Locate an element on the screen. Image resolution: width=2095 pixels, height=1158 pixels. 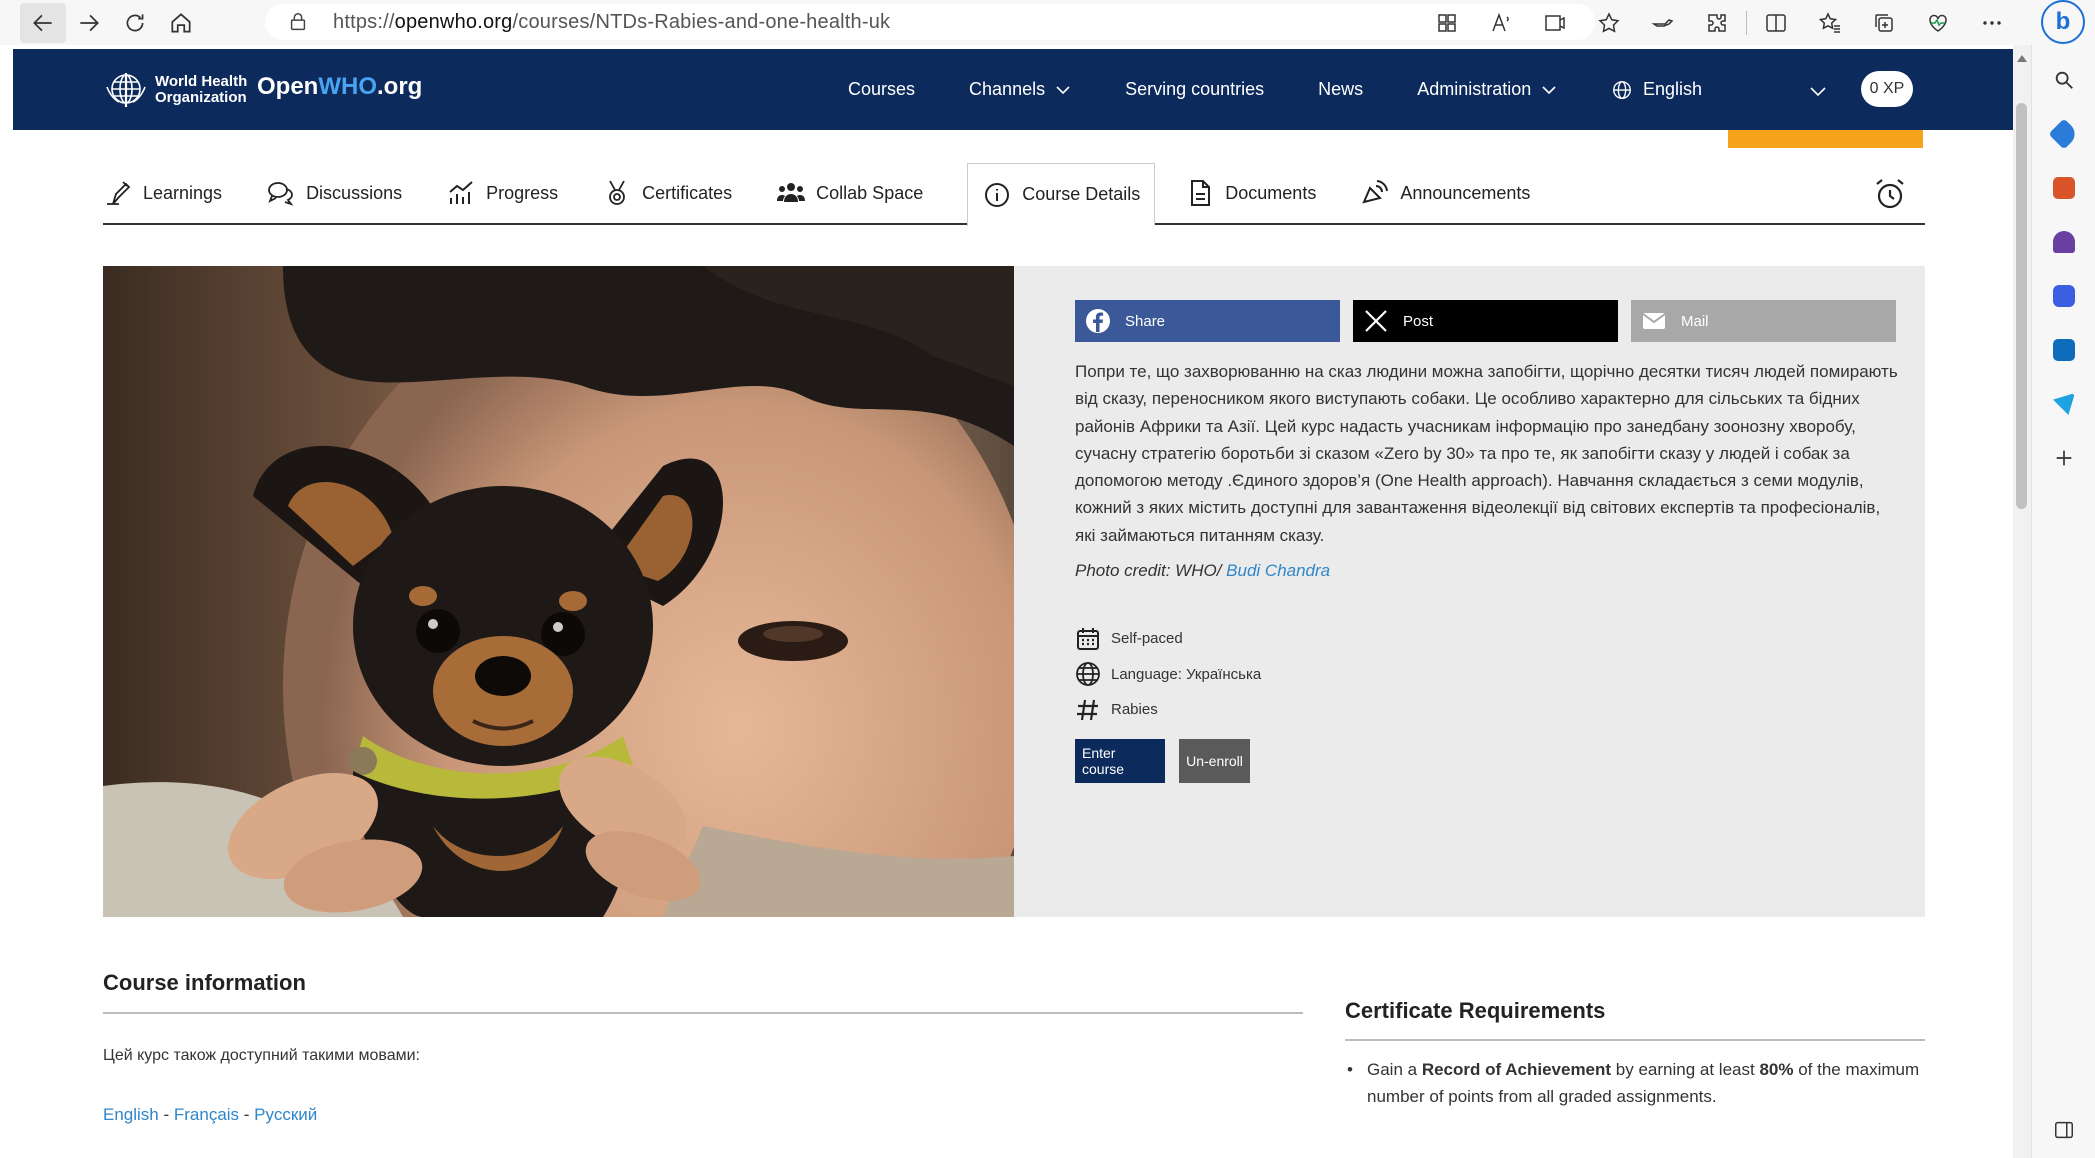
nav-serving-countries: Serving countries is located at coordinates (1194, 89).